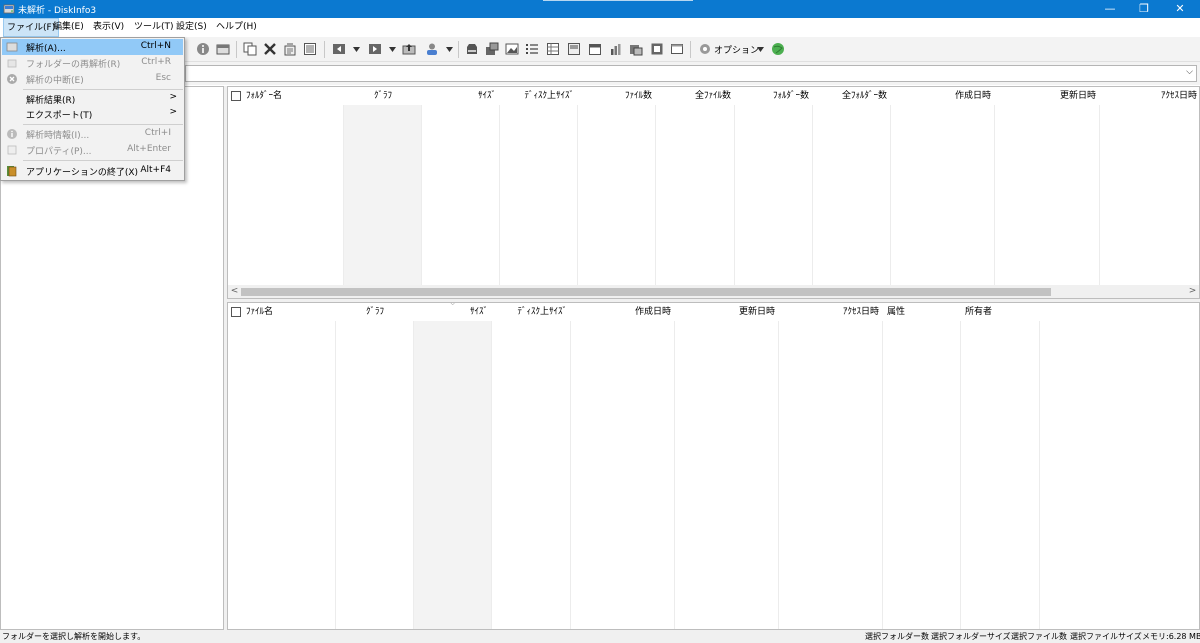 This screenshot has width=1200, height=643. Describe the element at coordinates (92, 134) in the screenshot. I see `menu-item-analysis-info: 解析時情報(I)... Ctrl+I` at that location.